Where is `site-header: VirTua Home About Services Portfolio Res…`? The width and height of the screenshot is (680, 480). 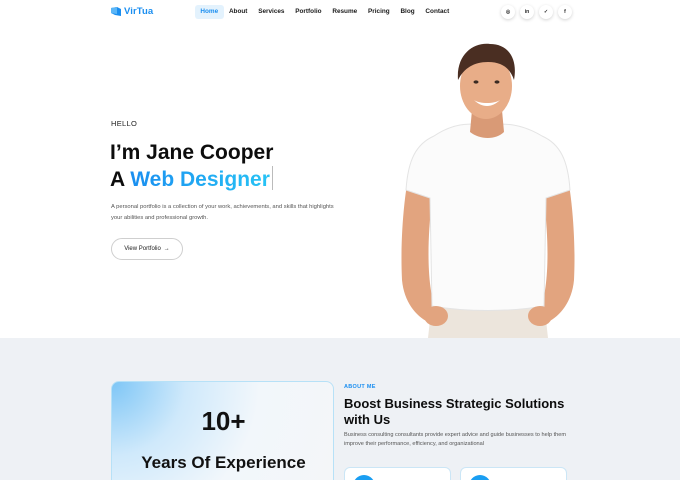 site-header: VirTua Home About Services Portfolio Res… is located at coordinates (340, 13).